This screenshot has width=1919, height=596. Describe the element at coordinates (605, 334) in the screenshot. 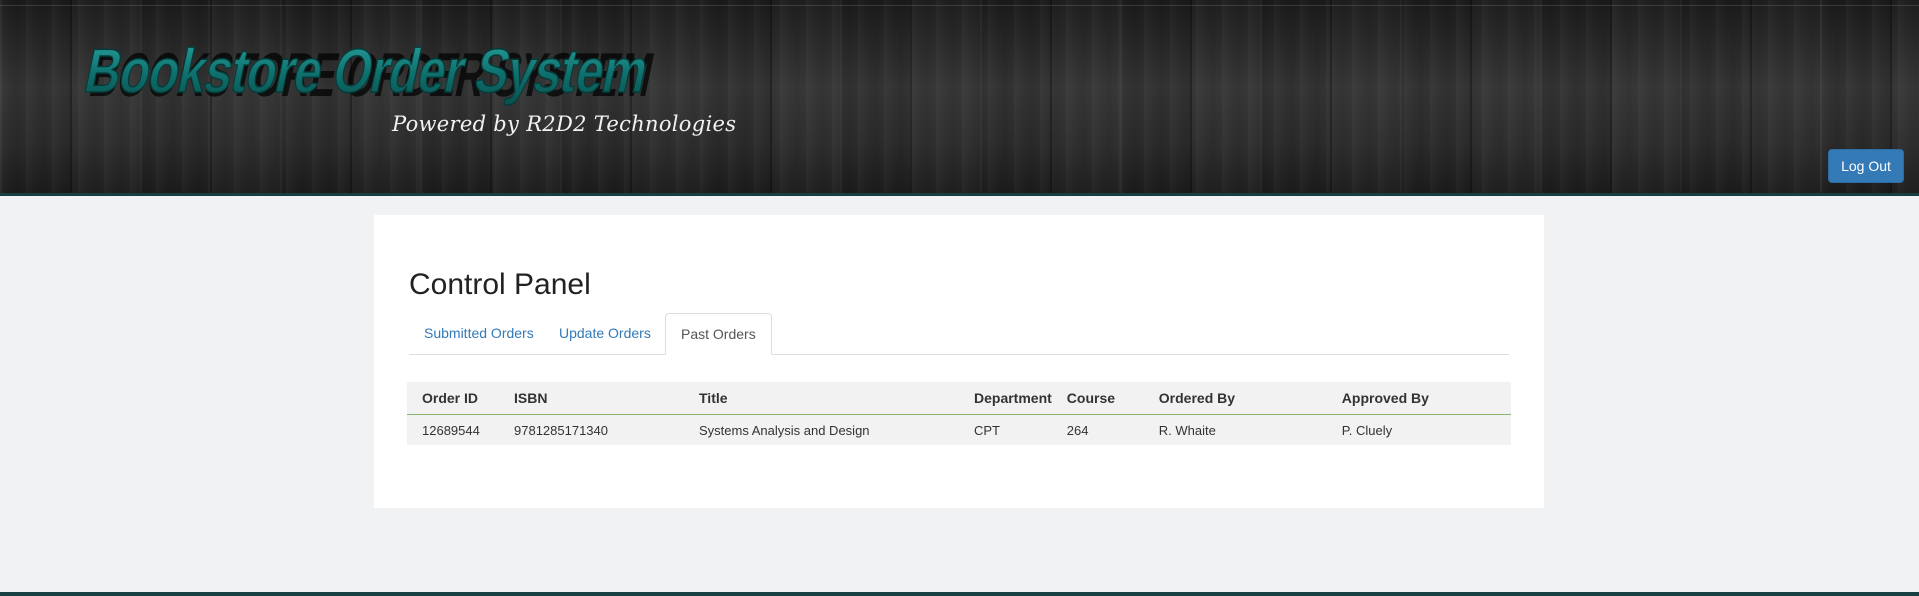

I see `tab-update-orders: Update Orders` at that location.